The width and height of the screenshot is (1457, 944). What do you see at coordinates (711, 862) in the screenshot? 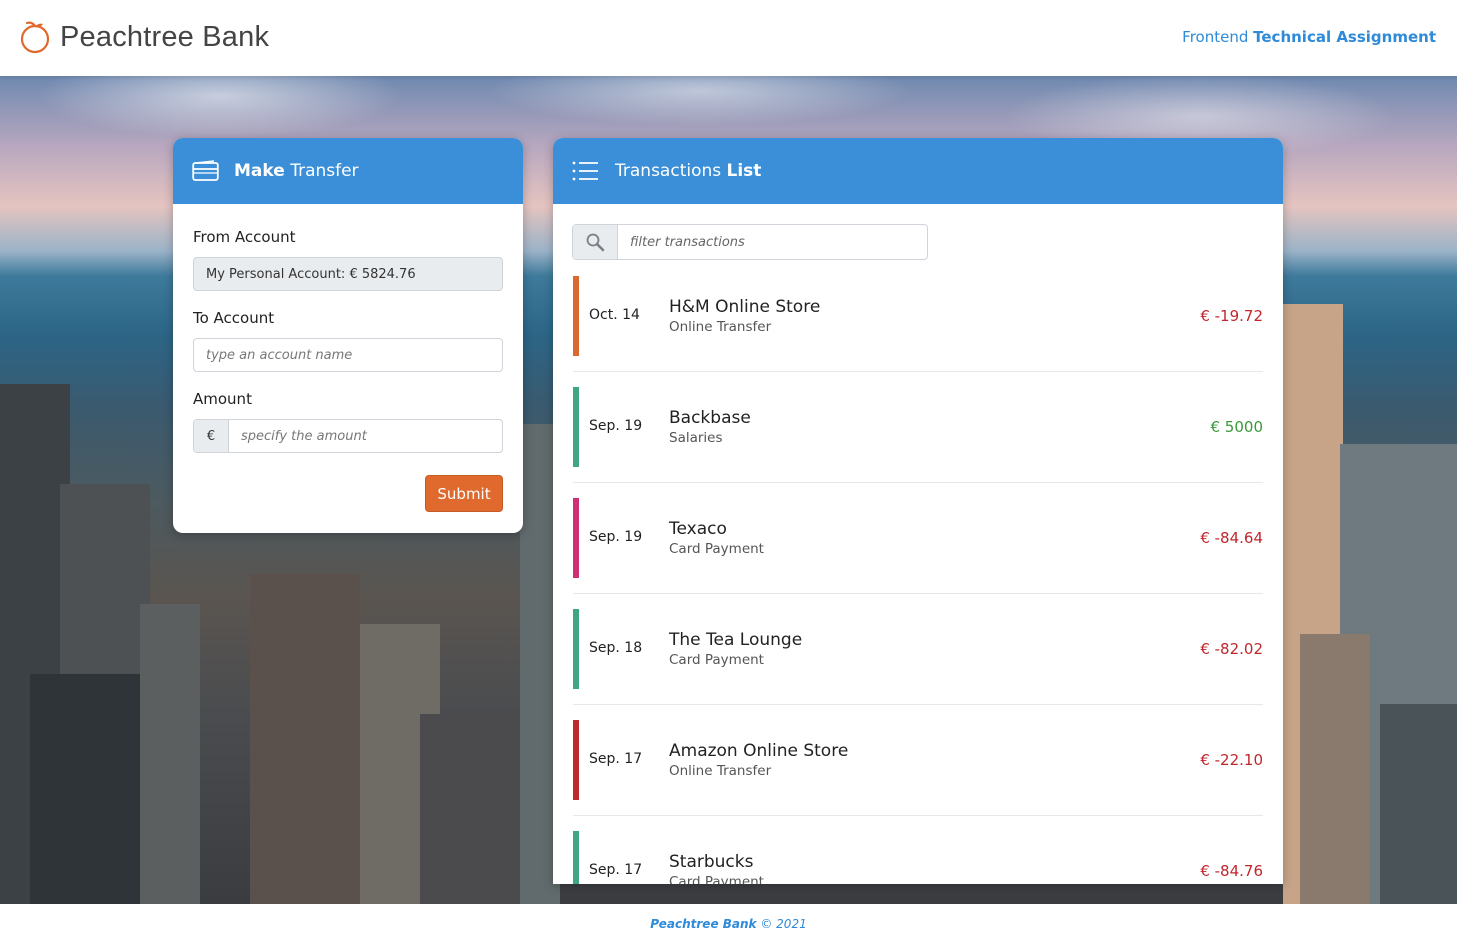
I see `transaction-merchant: Starbucks` at bounding box center [711, 862].